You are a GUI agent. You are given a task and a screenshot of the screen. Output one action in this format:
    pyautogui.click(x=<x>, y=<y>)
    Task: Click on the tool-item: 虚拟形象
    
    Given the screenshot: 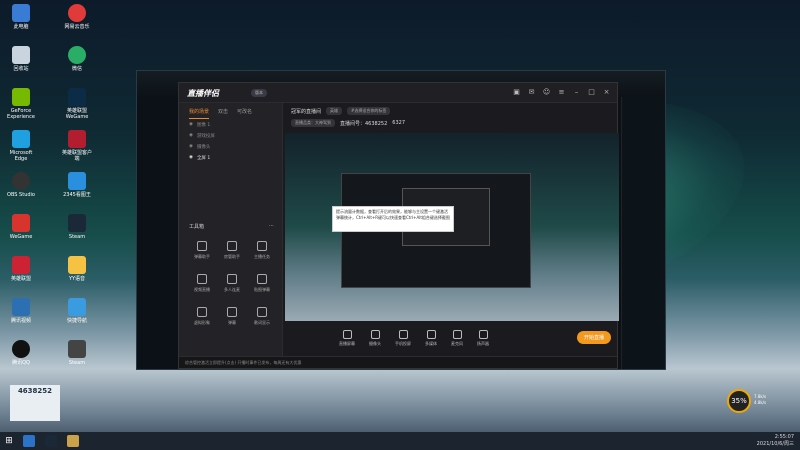 What is the action you would take?
    pyautogui.click(x=202, y=316)
    